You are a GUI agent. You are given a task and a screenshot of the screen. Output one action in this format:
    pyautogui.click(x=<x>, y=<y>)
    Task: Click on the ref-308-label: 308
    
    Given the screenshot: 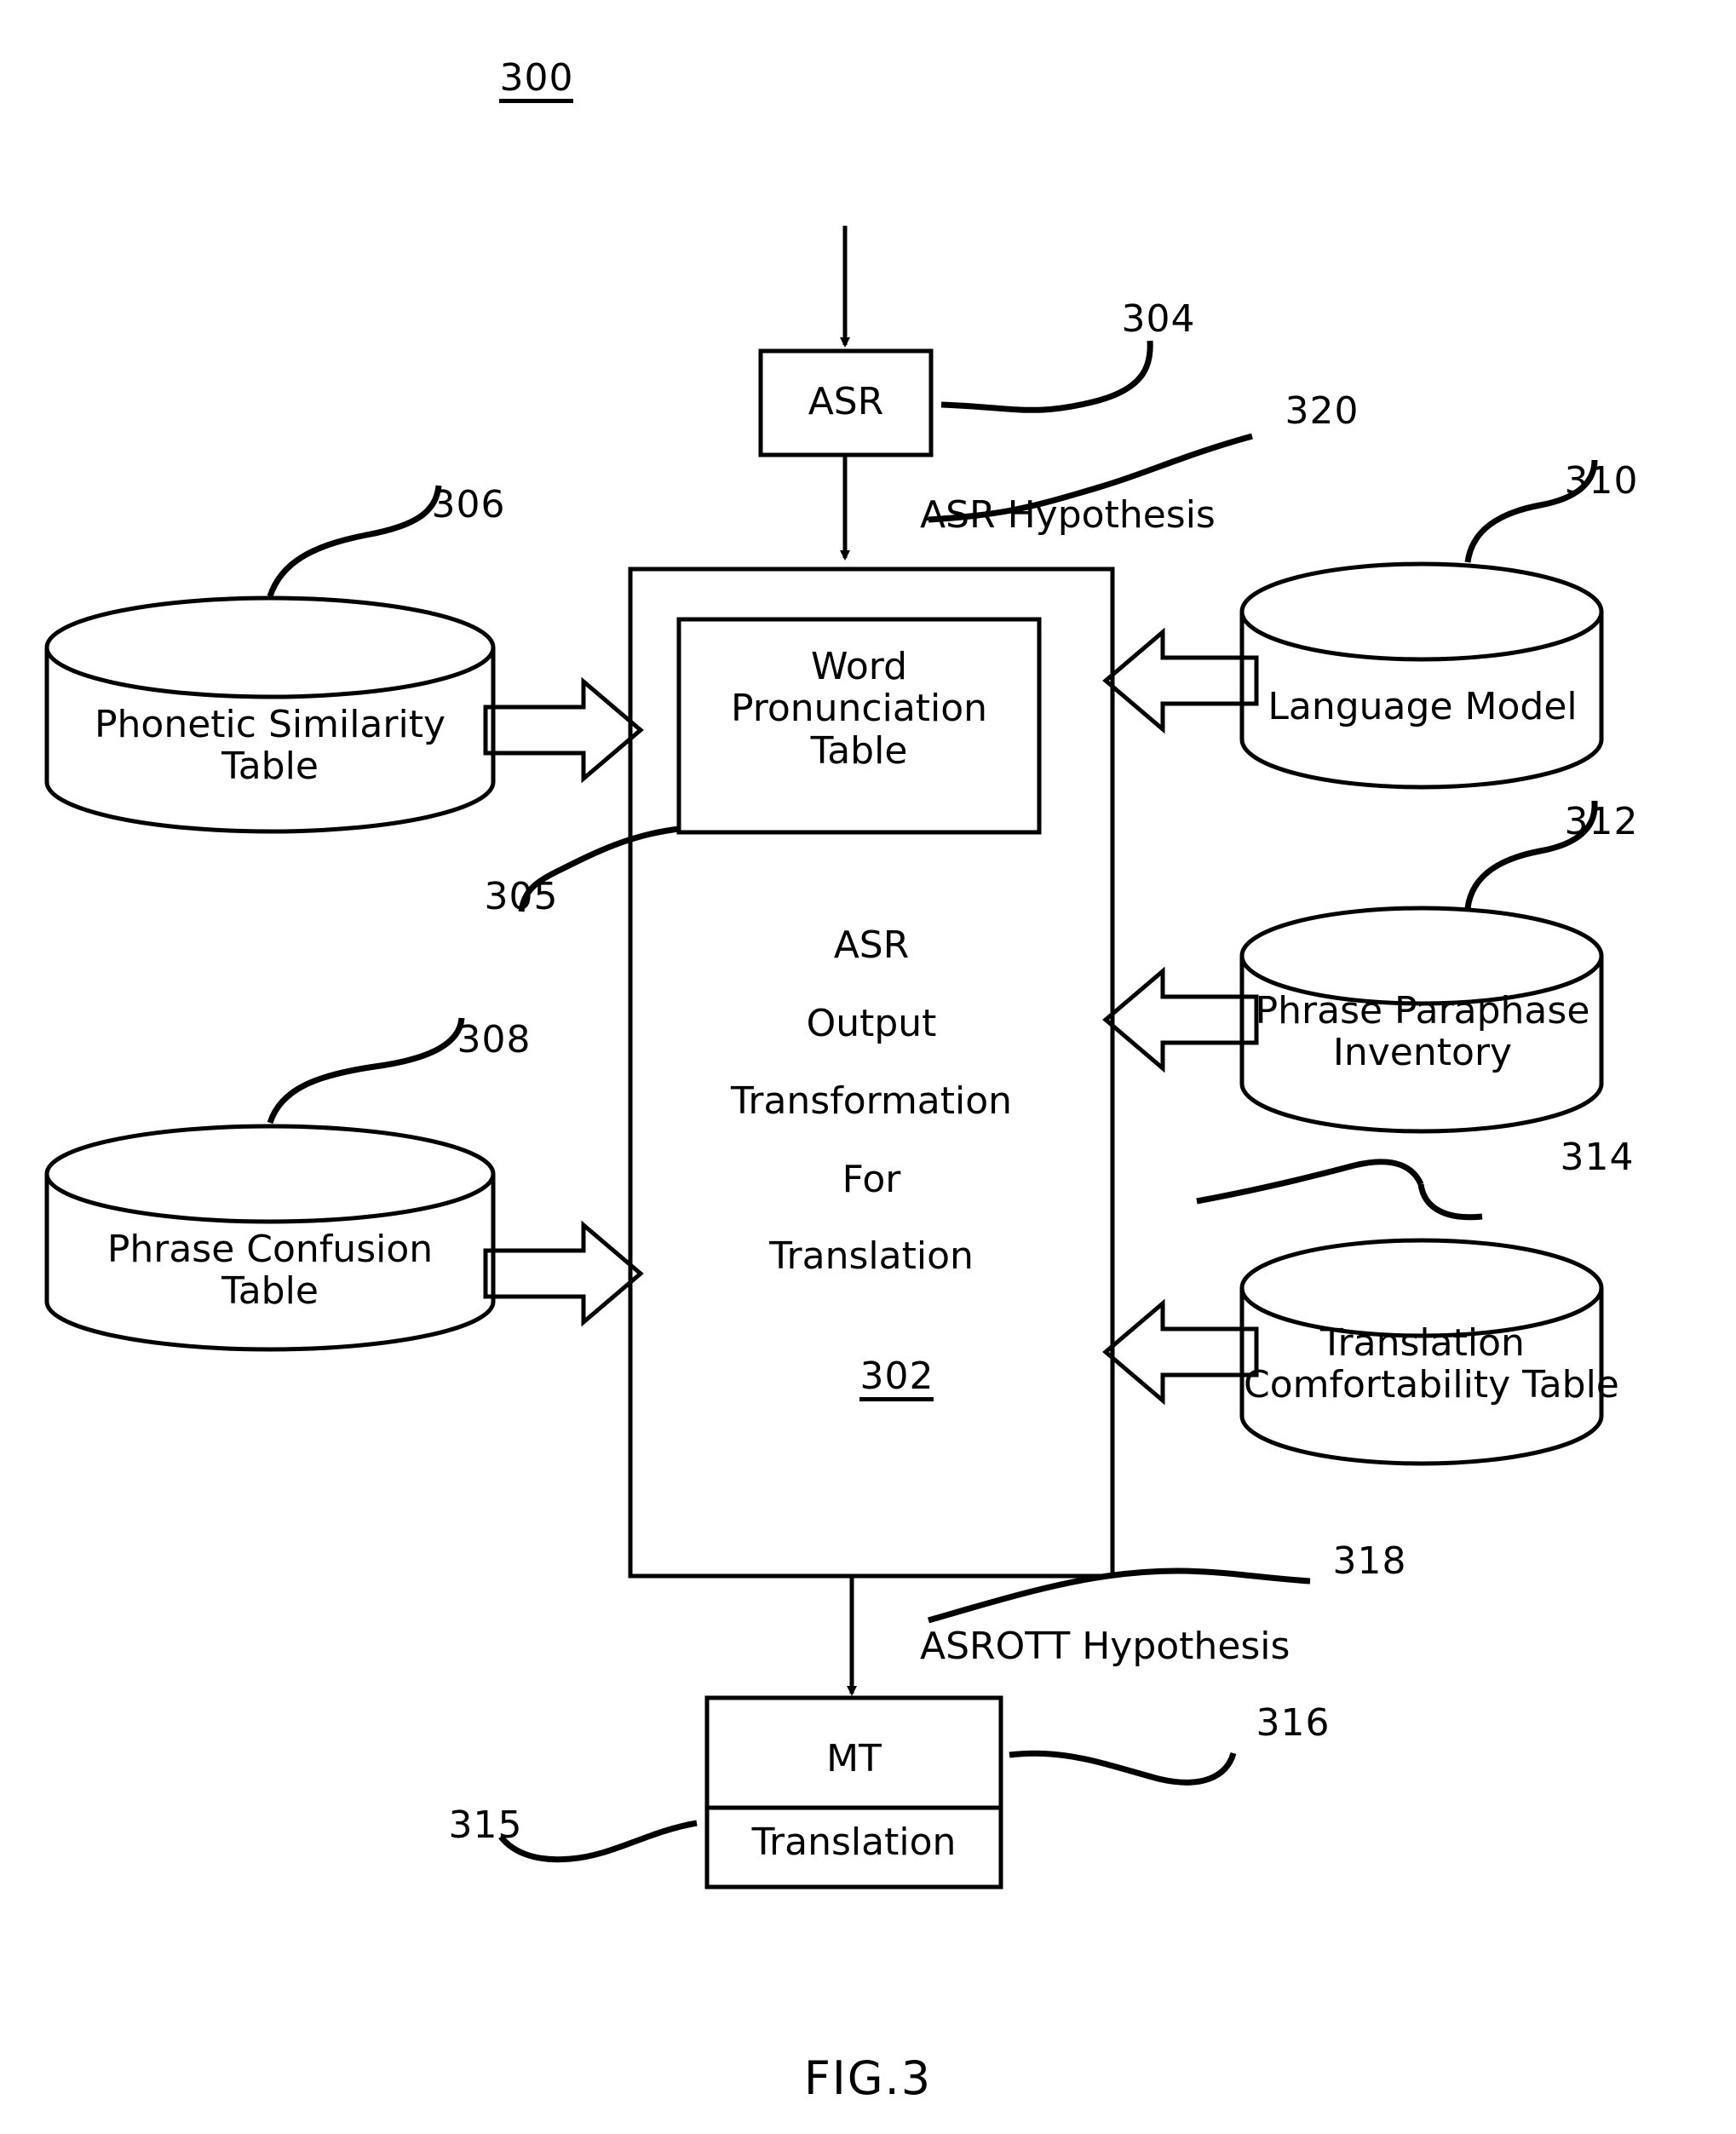 What is the action you would take?
    pyautogui.click(x=494, y=1039)
    